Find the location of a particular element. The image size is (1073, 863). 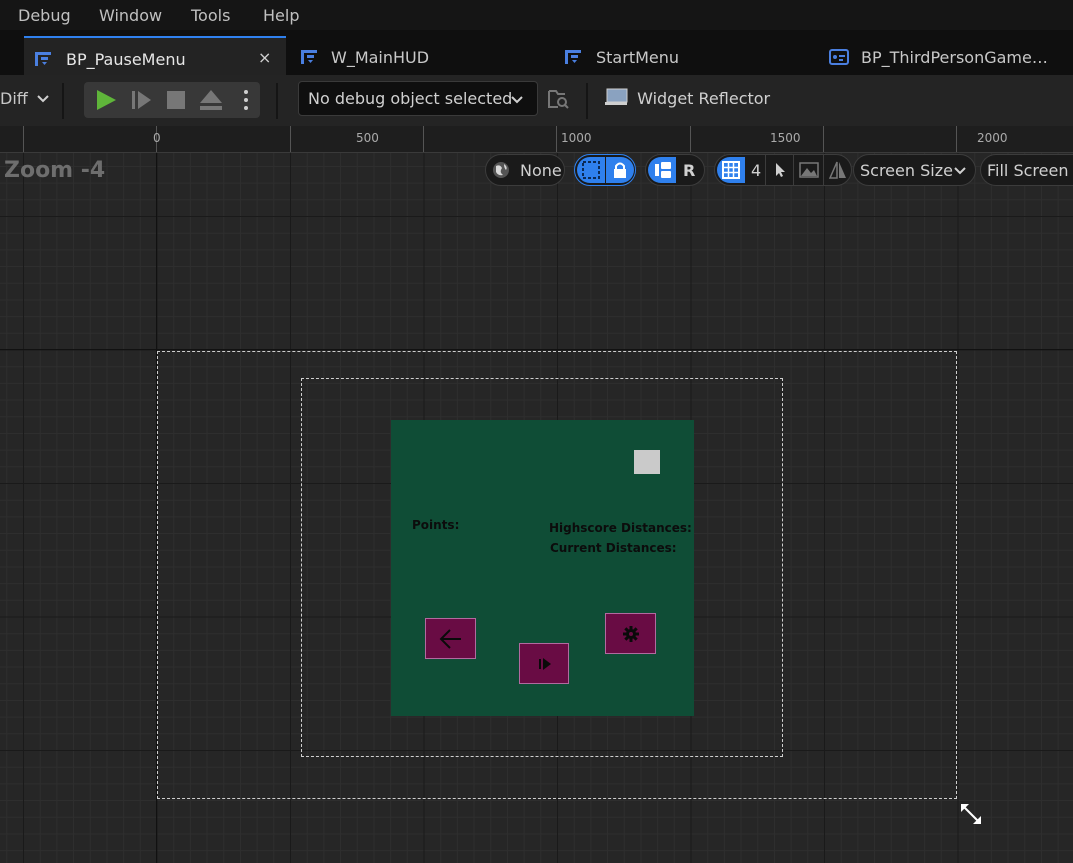

respect-locks-group: R is located at coordinates (675, 170).